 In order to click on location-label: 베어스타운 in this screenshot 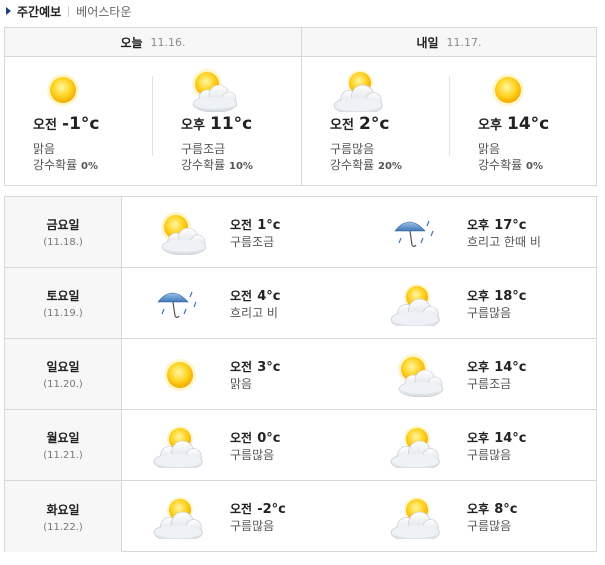, I will do `click(104, 11)`.